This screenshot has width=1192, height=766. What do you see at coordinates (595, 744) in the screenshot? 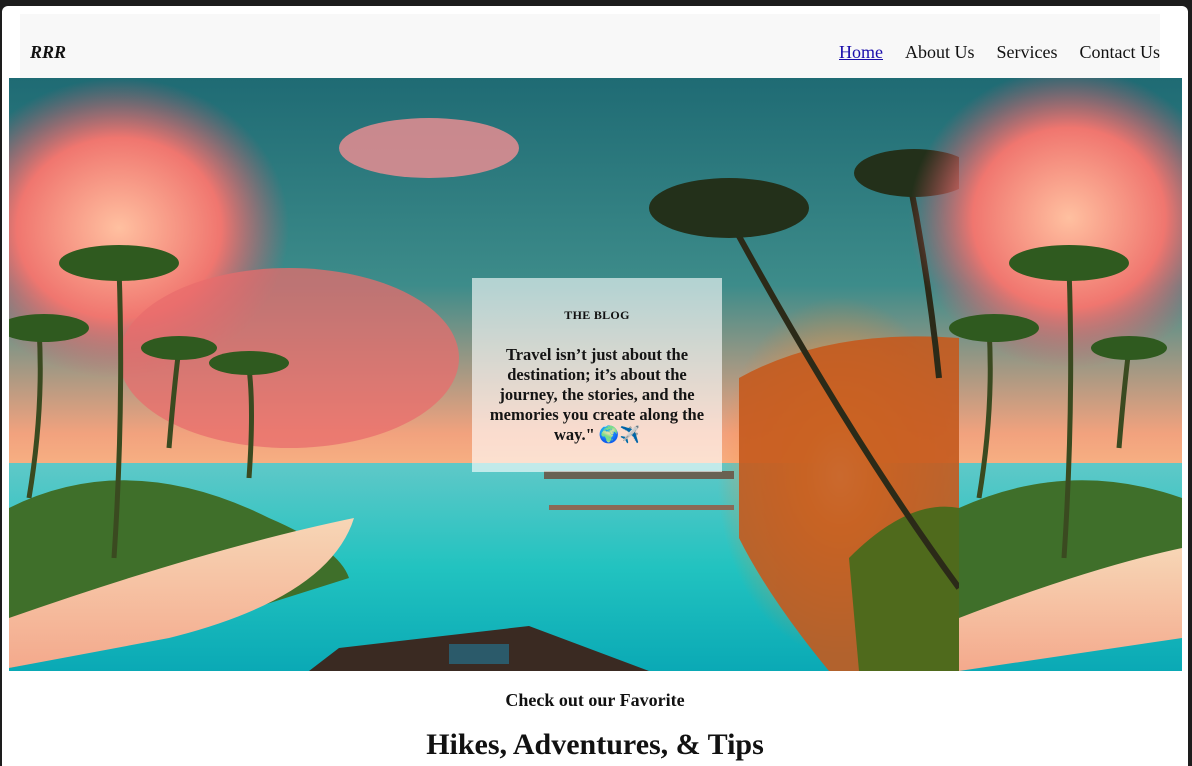
I see `section-heading: Hikes, Adventures, & Tips` at bounding box center [595, 744].